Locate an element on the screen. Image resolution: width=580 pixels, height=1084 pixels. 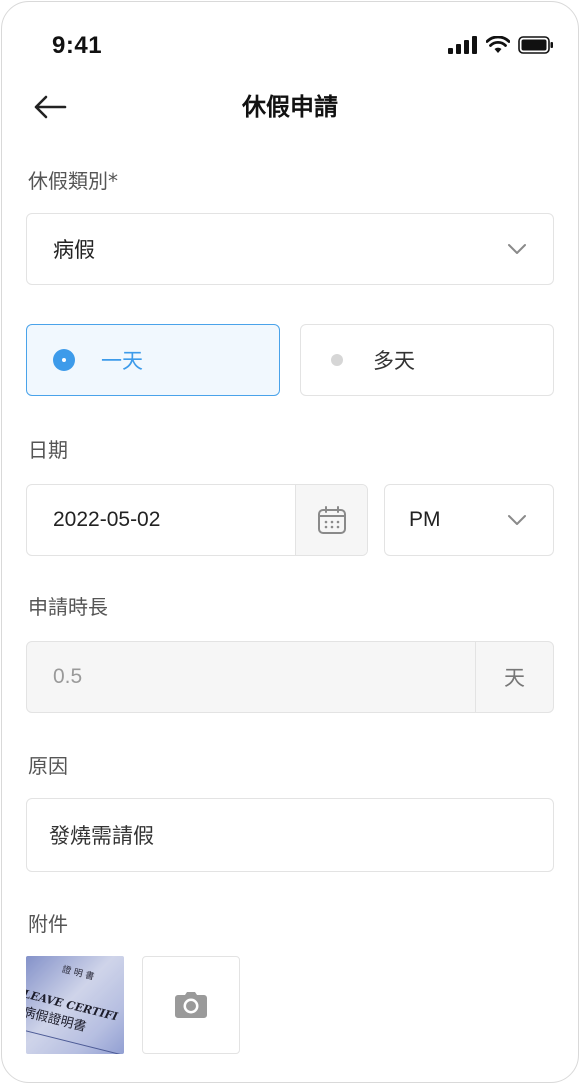
length-unit: 天 is located at coordinates (514, 677).